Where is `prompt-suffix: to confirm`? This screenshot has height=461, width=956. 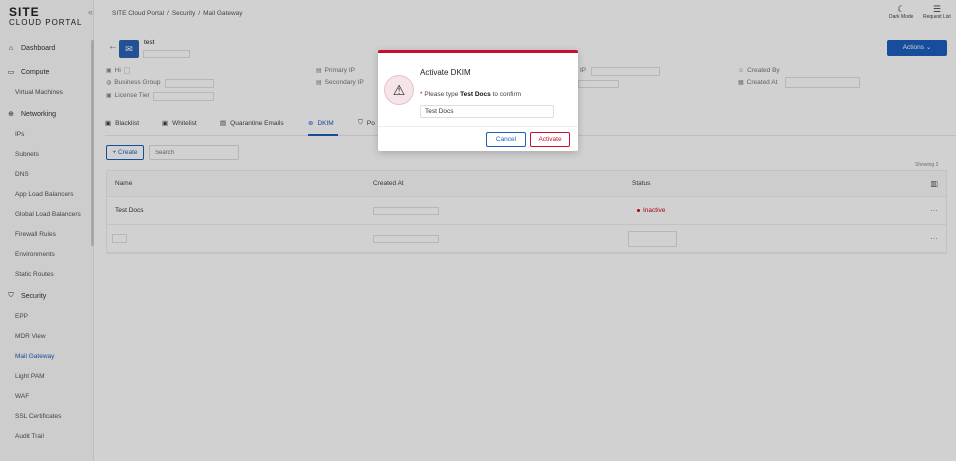
prompt-suffix: to confirm is located at coordinates (506, 94).